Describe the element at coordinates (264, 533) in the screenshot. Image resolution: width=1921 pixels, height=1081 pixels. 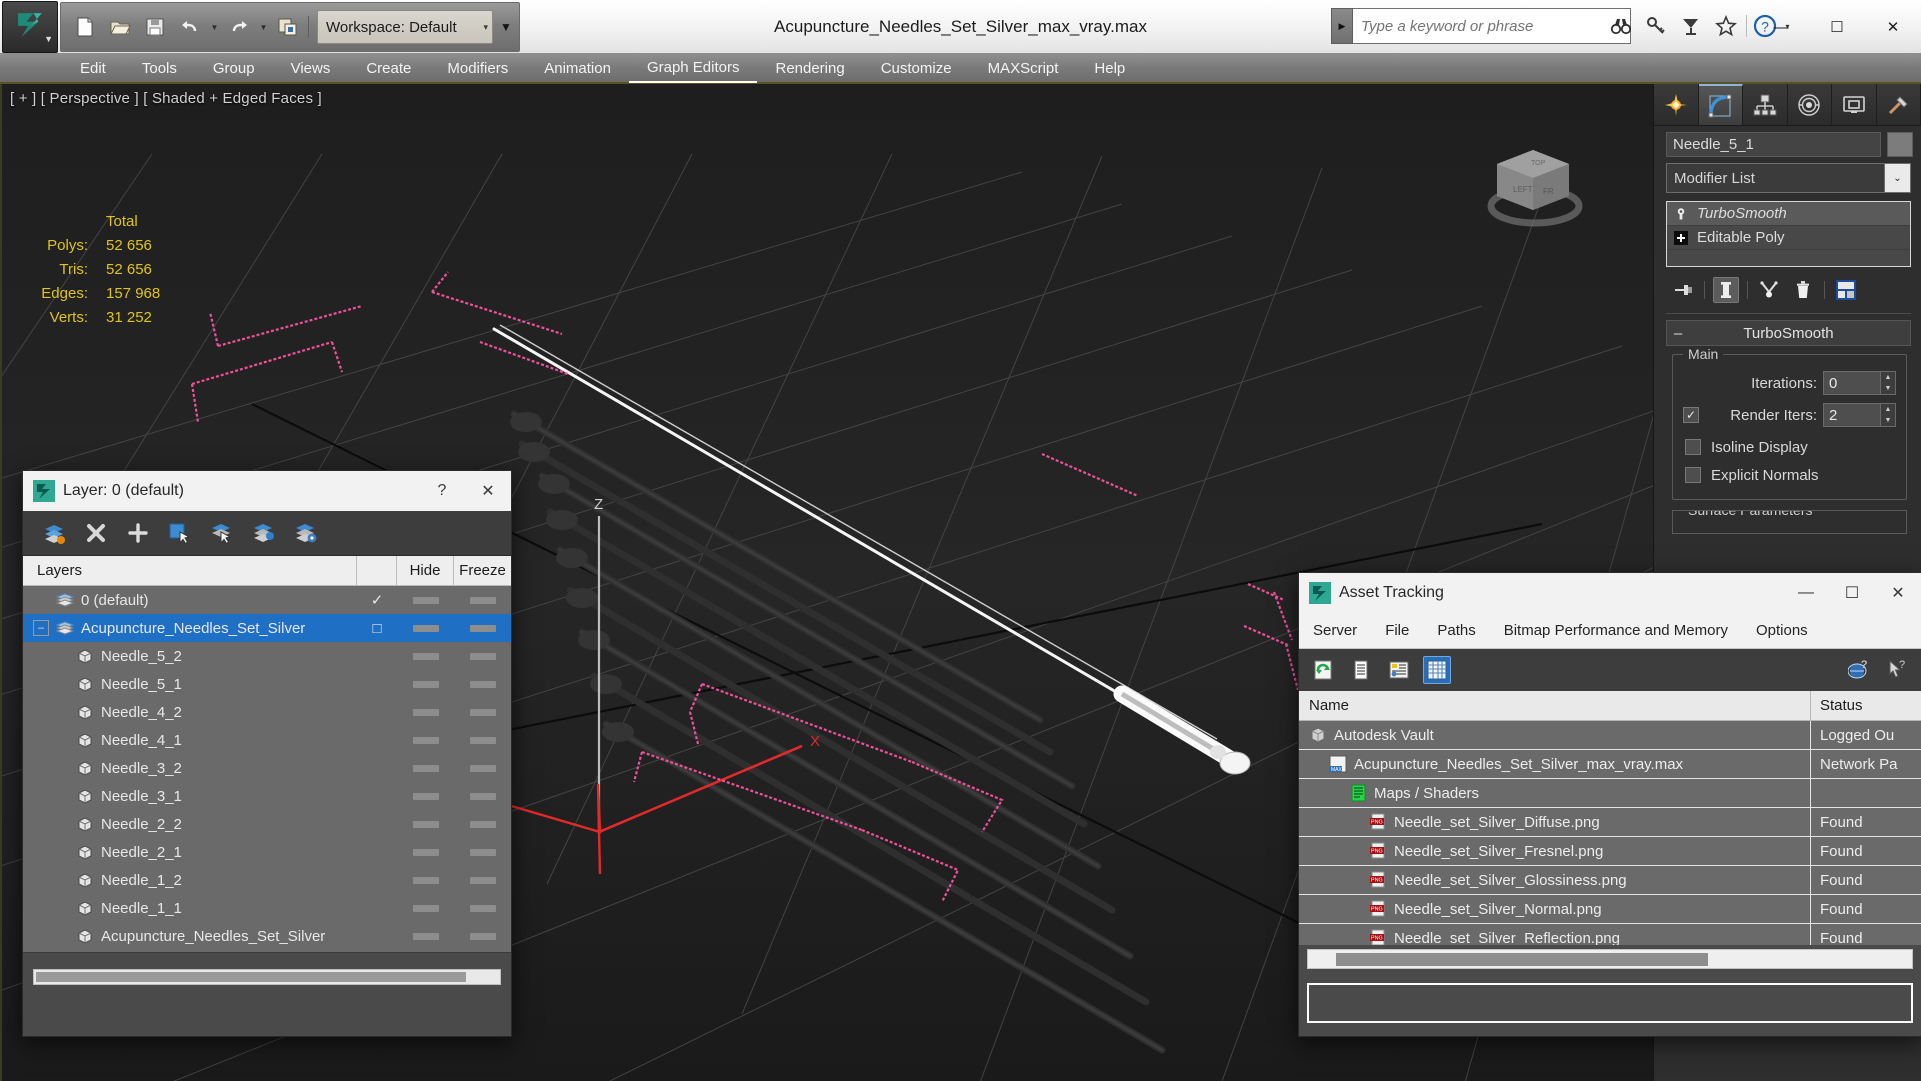
I see `highlight-layer-icon` at that location.